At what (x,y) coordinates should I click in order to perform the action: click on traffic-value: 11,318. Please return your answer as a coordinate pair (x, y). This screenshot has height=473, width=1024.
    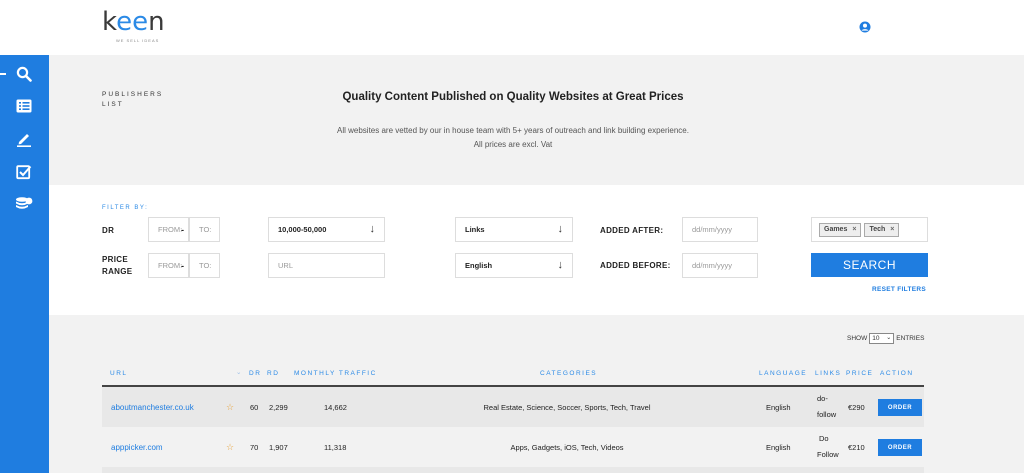
    Looking at the image, I should click on (335, 447).